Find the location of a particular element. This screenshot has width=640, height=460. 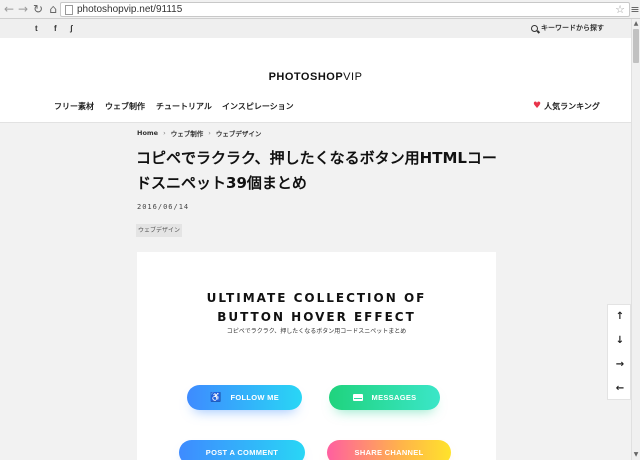

browser-toolbar: ← → ↻ ⌂ photoshopvip.net/91115 ☆ ≡ is located at coordinates (320, 9).